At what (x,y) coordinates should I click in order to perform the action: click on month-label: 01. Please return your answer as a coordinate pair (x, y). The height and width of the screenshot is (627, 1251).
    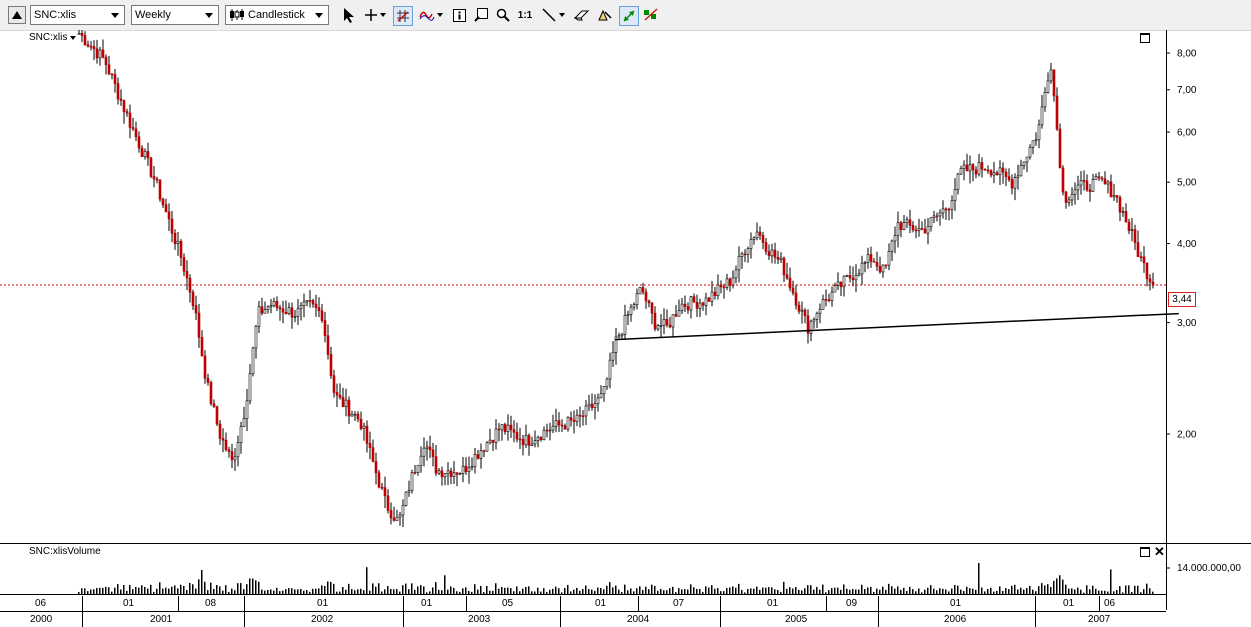
    Looking at the image, I should click on (601, 603).